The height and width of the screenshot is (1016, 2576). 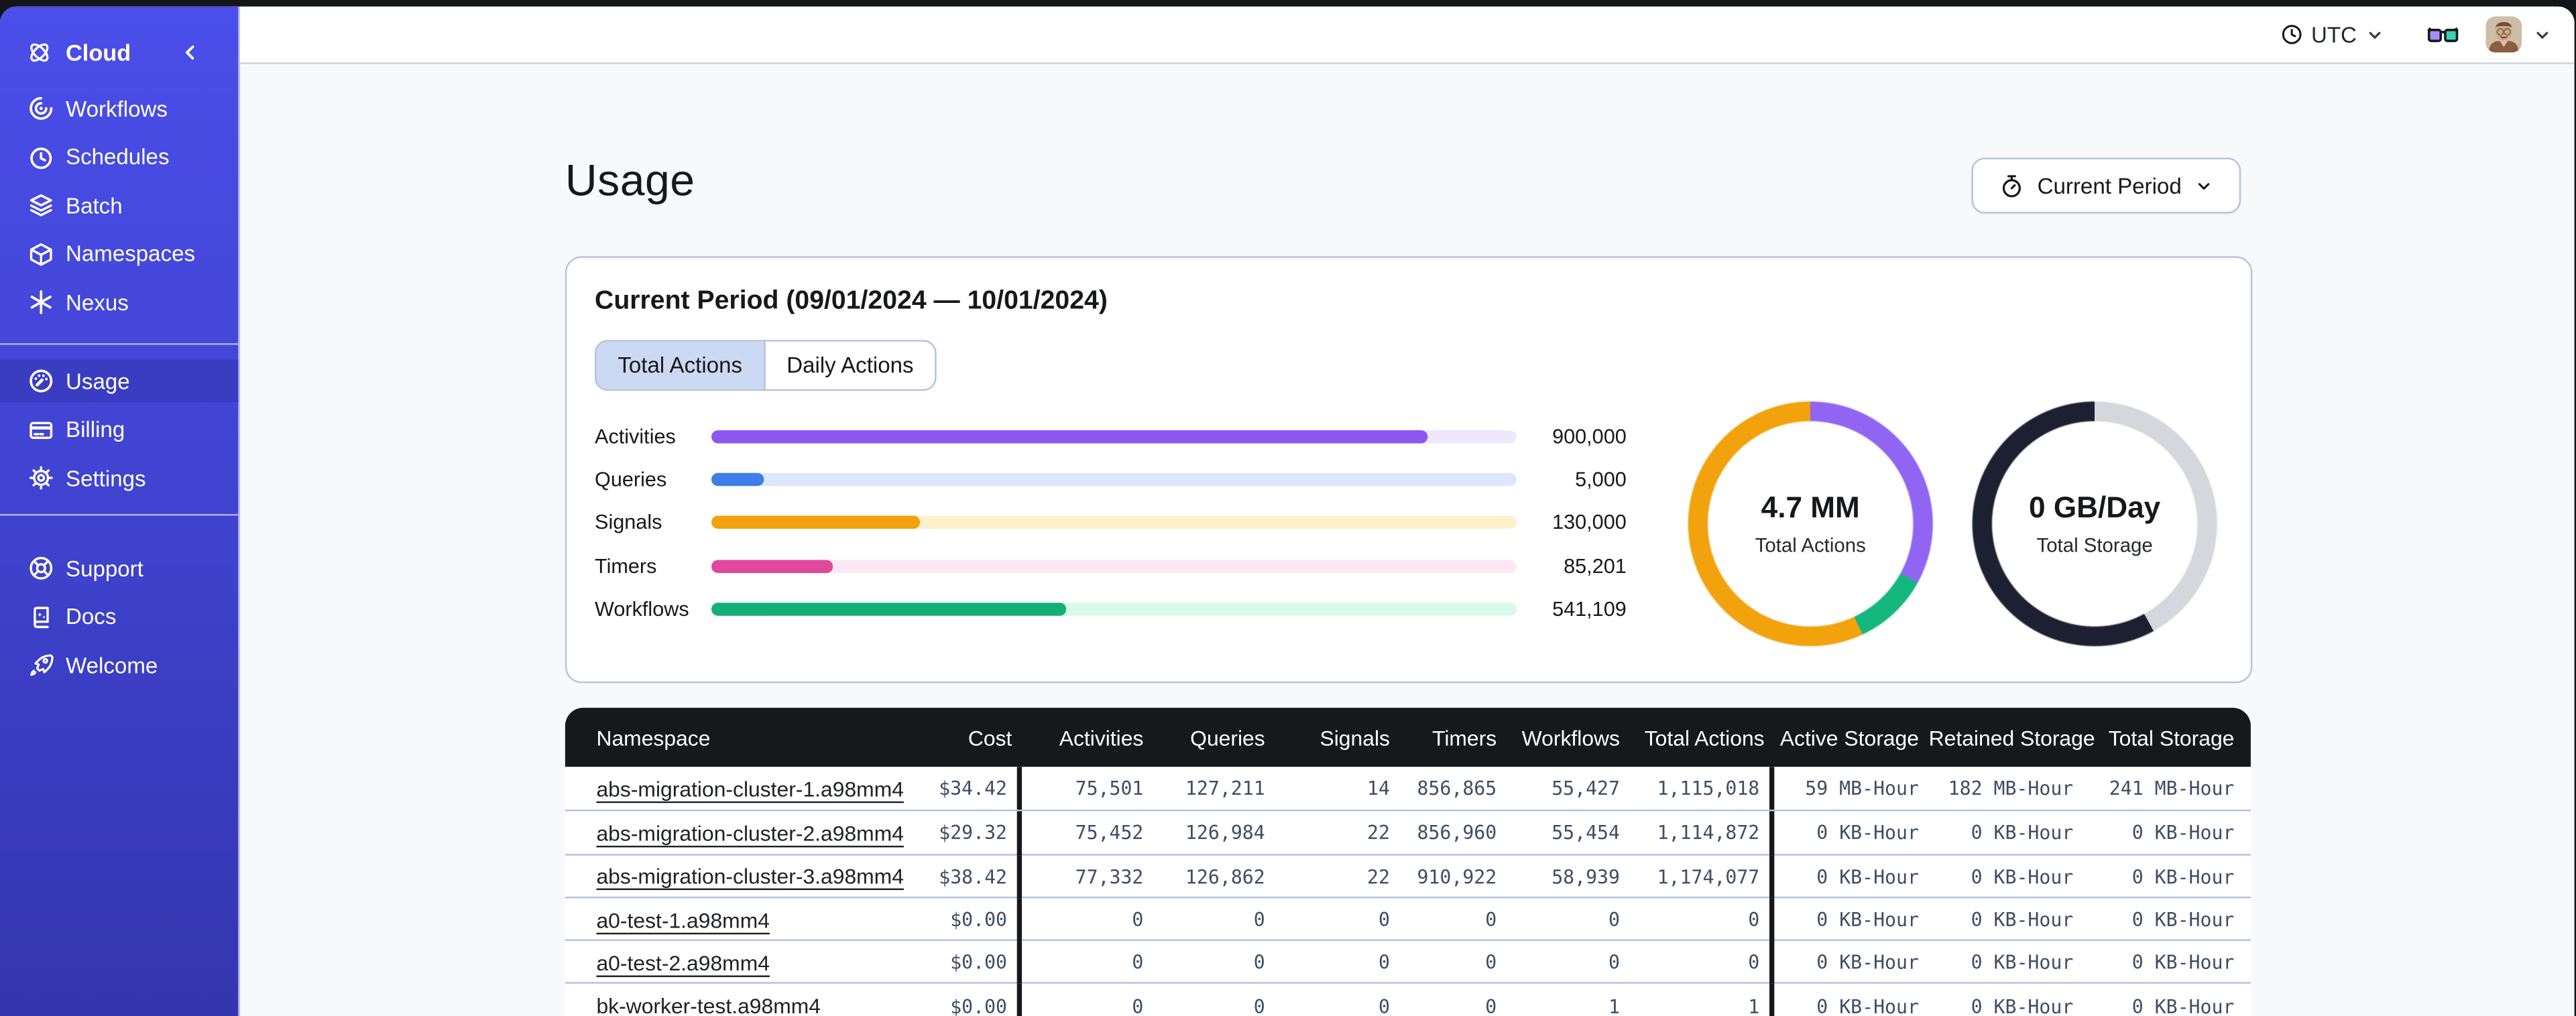 I want to click on glasses-icon, so click(x=2442, y=34).